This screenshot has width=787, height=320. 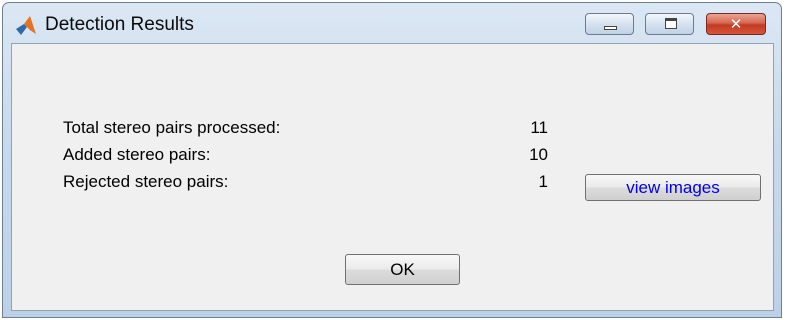 I want to click on view-images-button: view images, so click(x=673, y=187).